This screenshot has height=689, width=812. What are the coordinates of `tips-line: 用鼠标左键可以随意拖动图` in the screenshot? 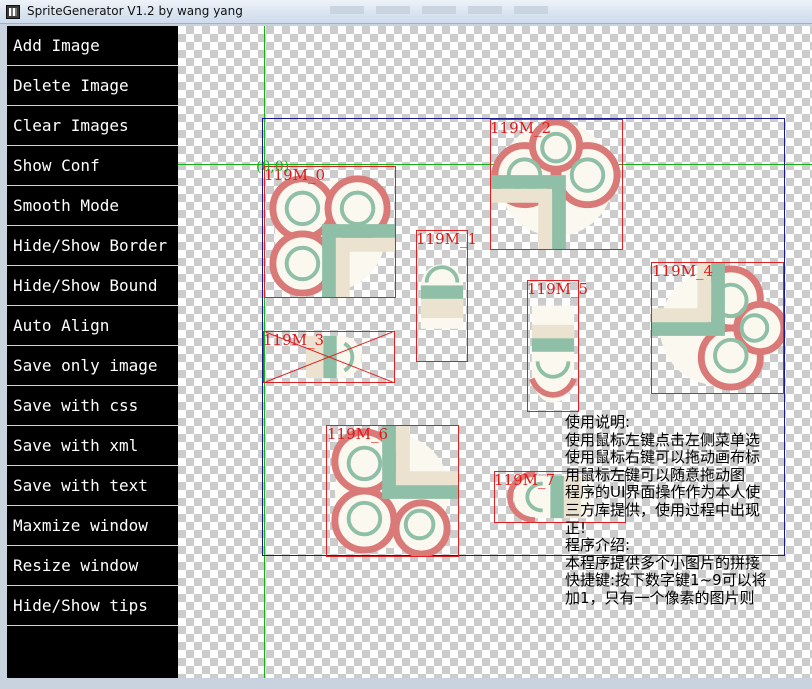 It's located at (655, 474).